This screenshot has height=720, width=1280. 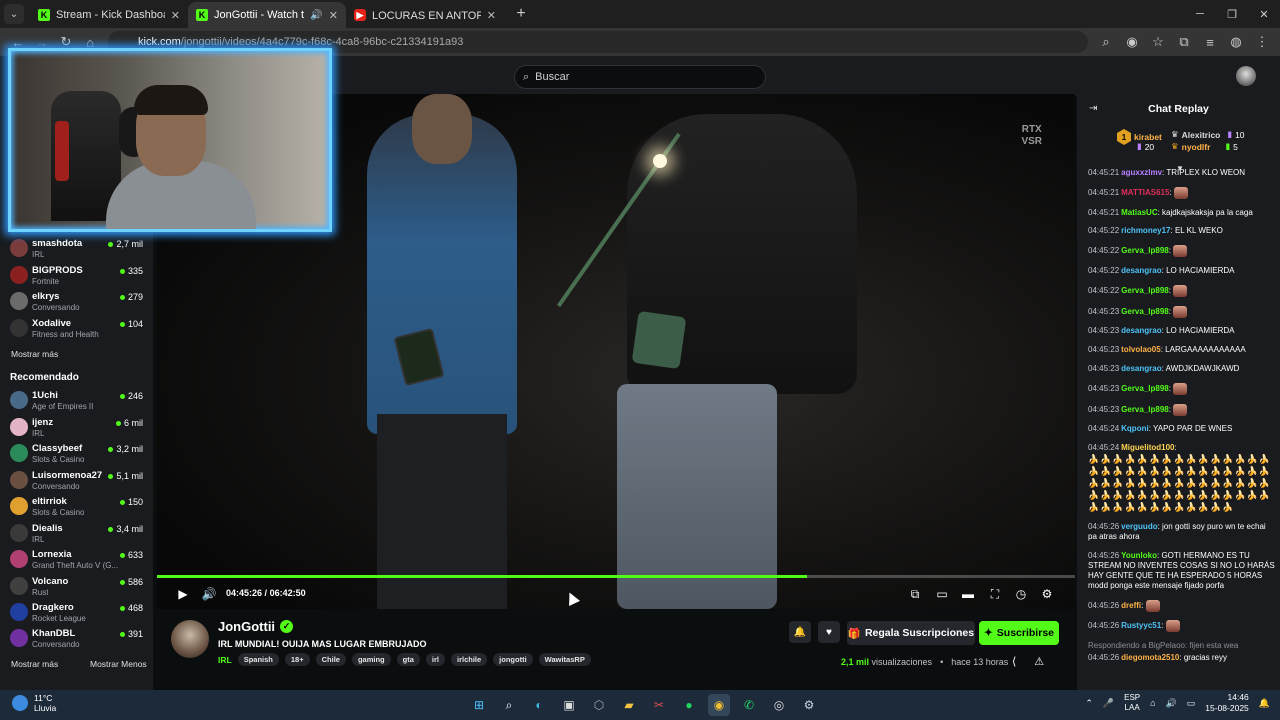 What do you see at coordinates (1246, 76) in the screenshot?
I see `user-avatar` at bounding box center [1246, 76].